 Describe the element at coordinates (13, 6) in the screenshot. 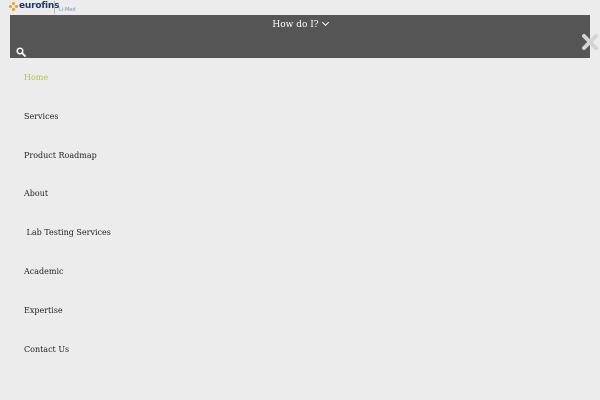

I see `eurofins-logo-icon` at that location.